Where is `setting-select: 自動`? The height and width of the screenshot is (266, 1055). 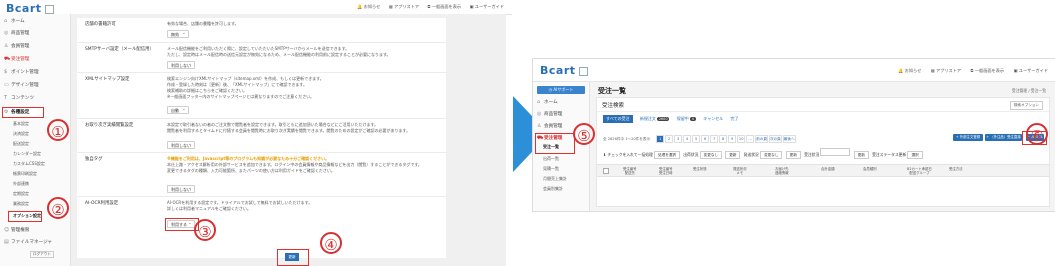 setting-select: 自動 is located at coordinates (178, 109).